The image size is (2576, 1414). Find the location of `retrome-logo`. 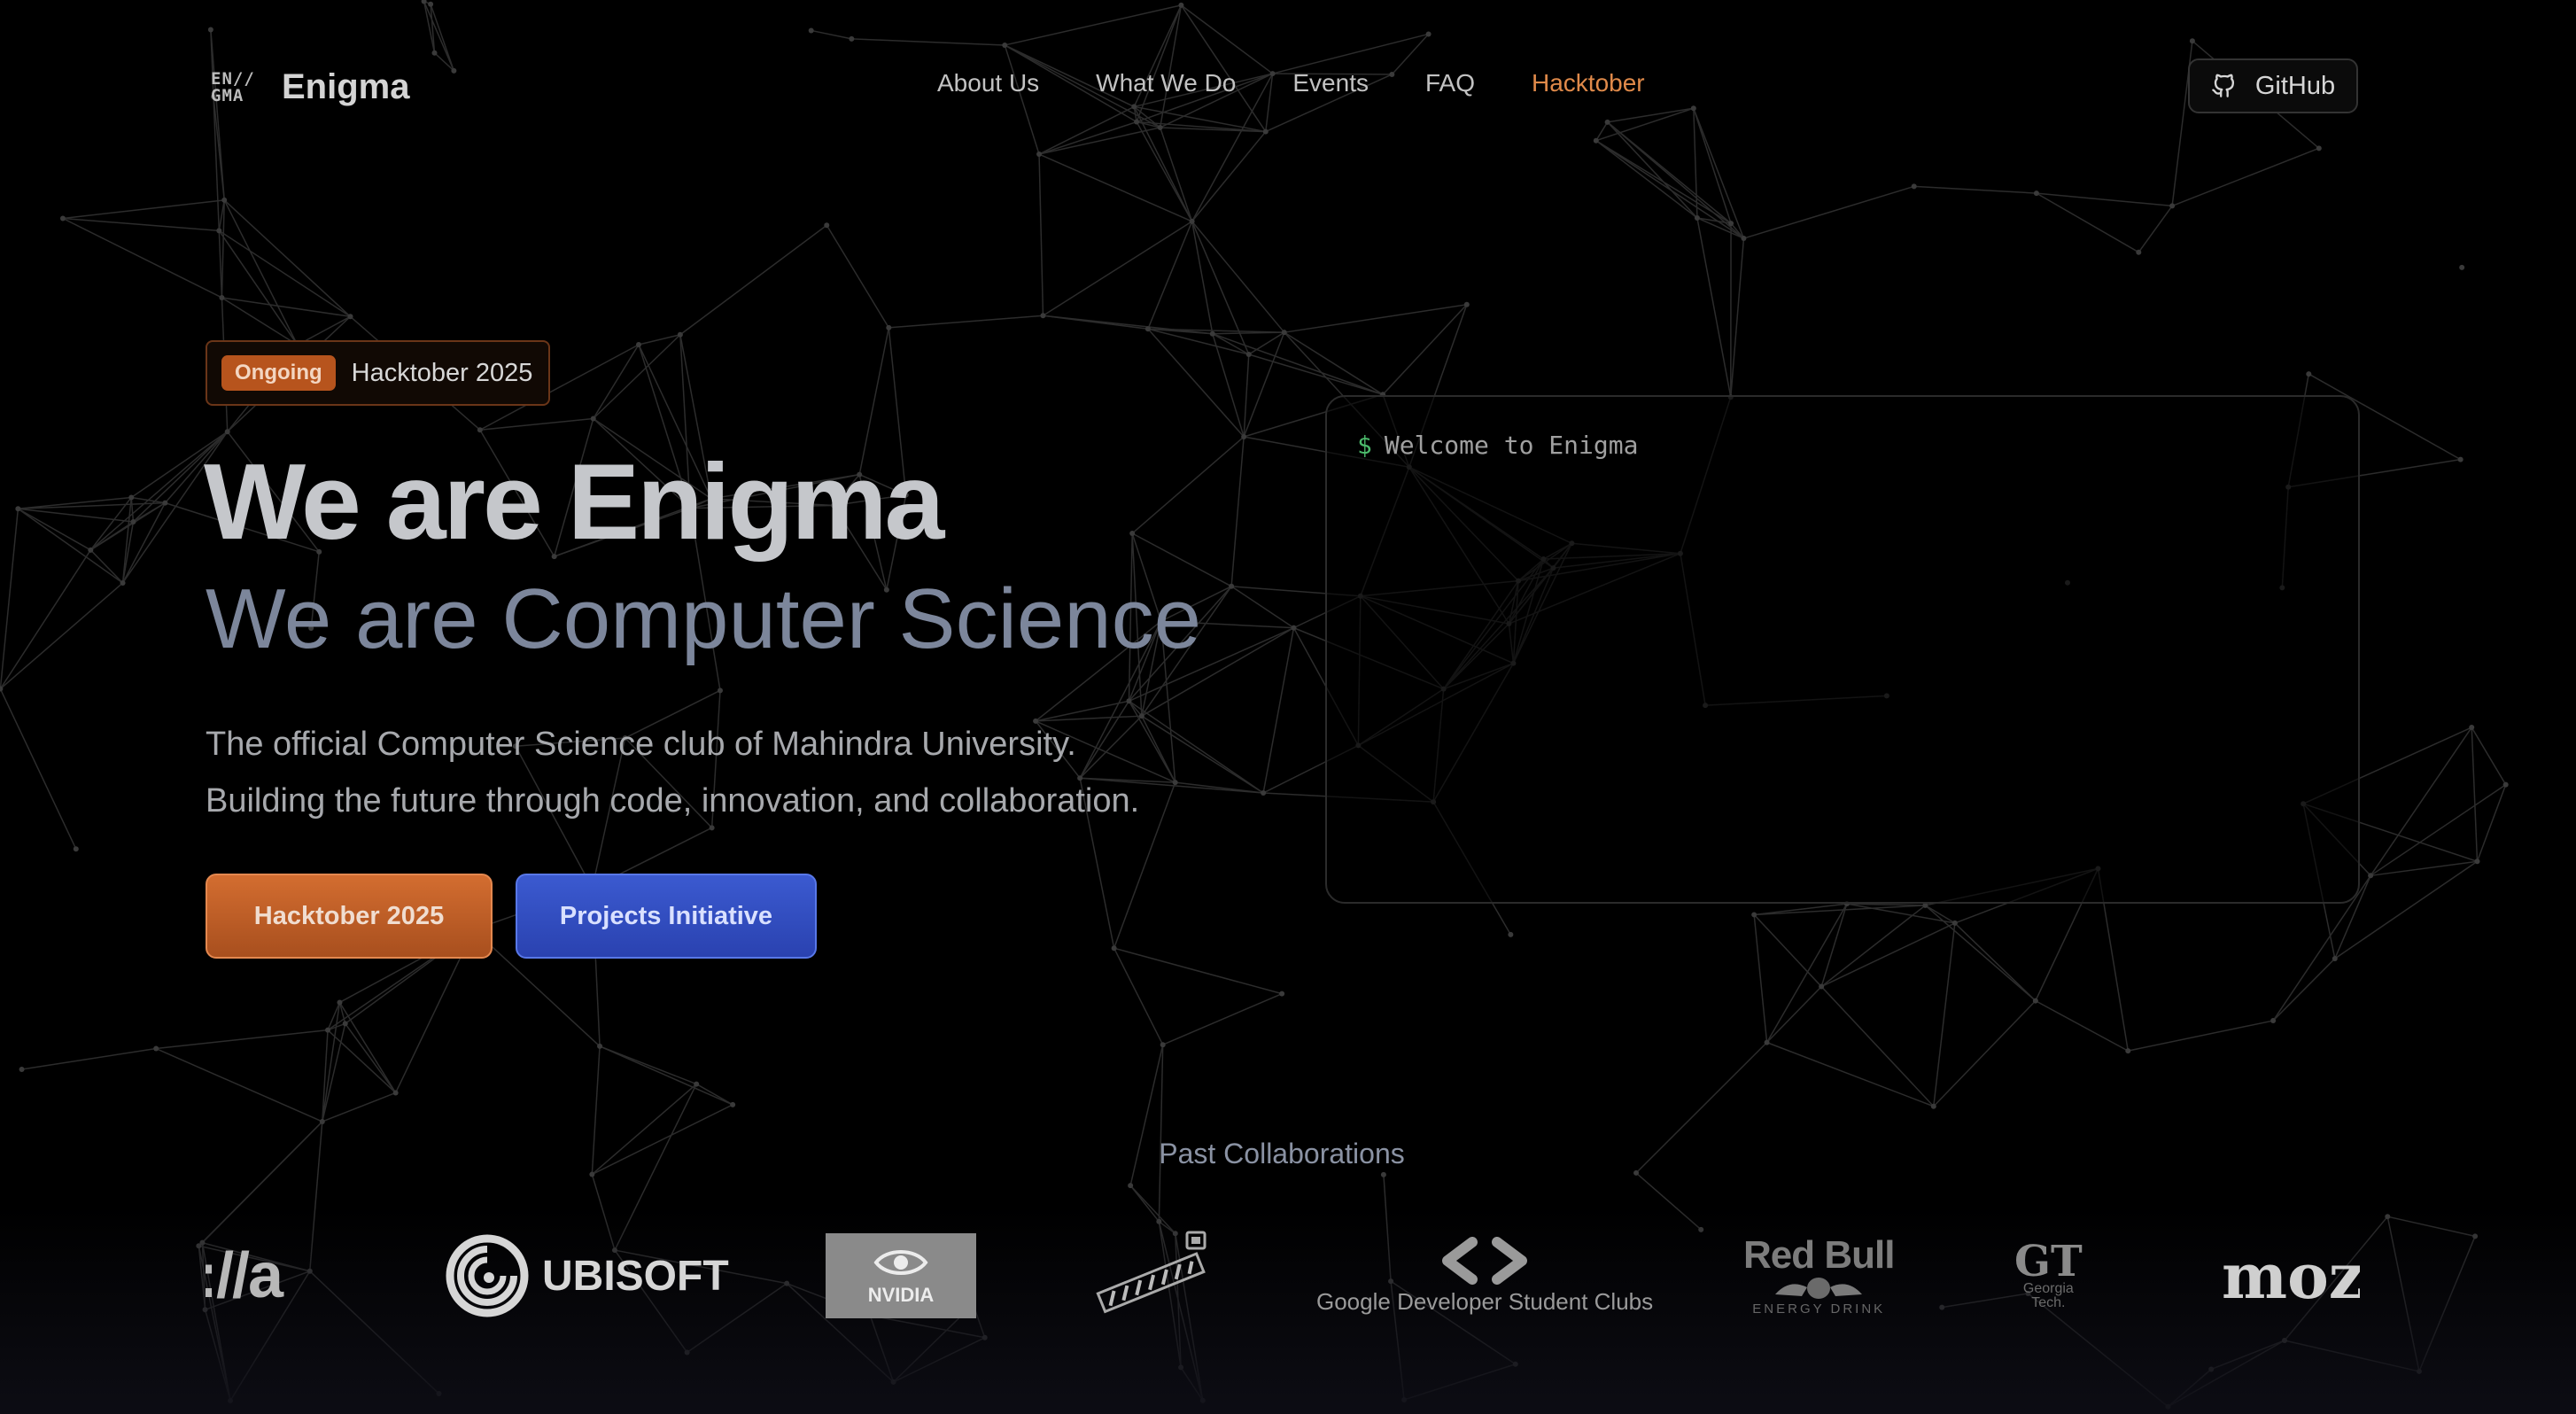

retrome-logo is located at coordinates (1150, 1276).